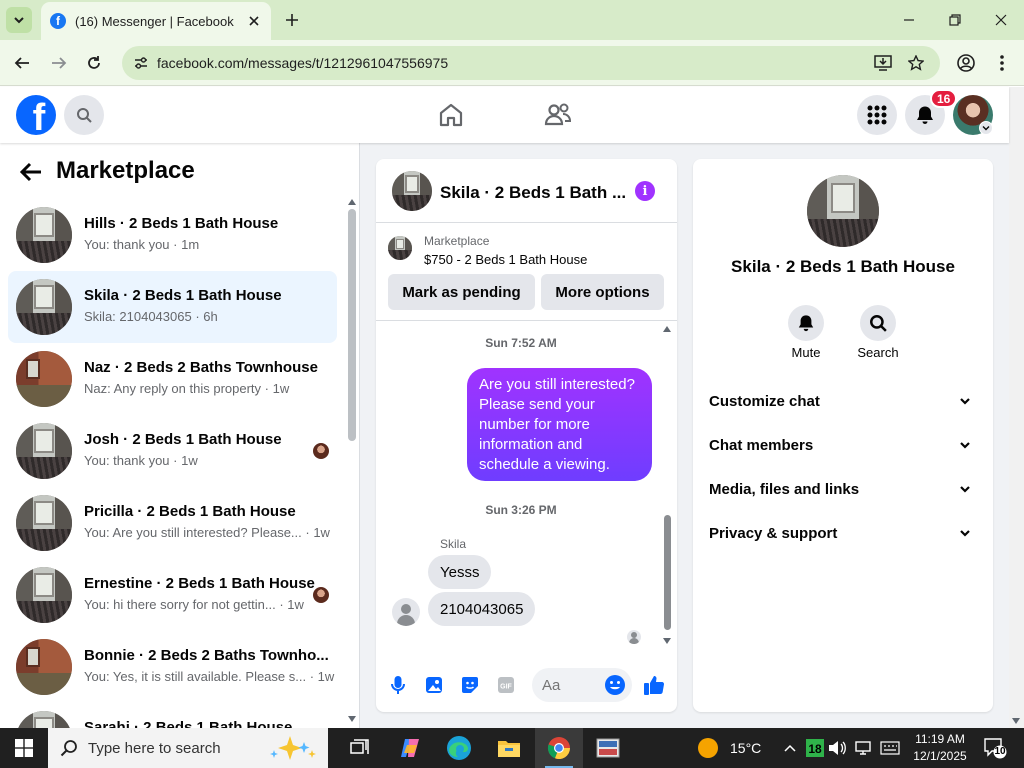 This screenshot has height=768, width=1024. Describe the element at coordinates (940, 756) in the screenshot. I see `clock-date: 12/1/2025` at that location.